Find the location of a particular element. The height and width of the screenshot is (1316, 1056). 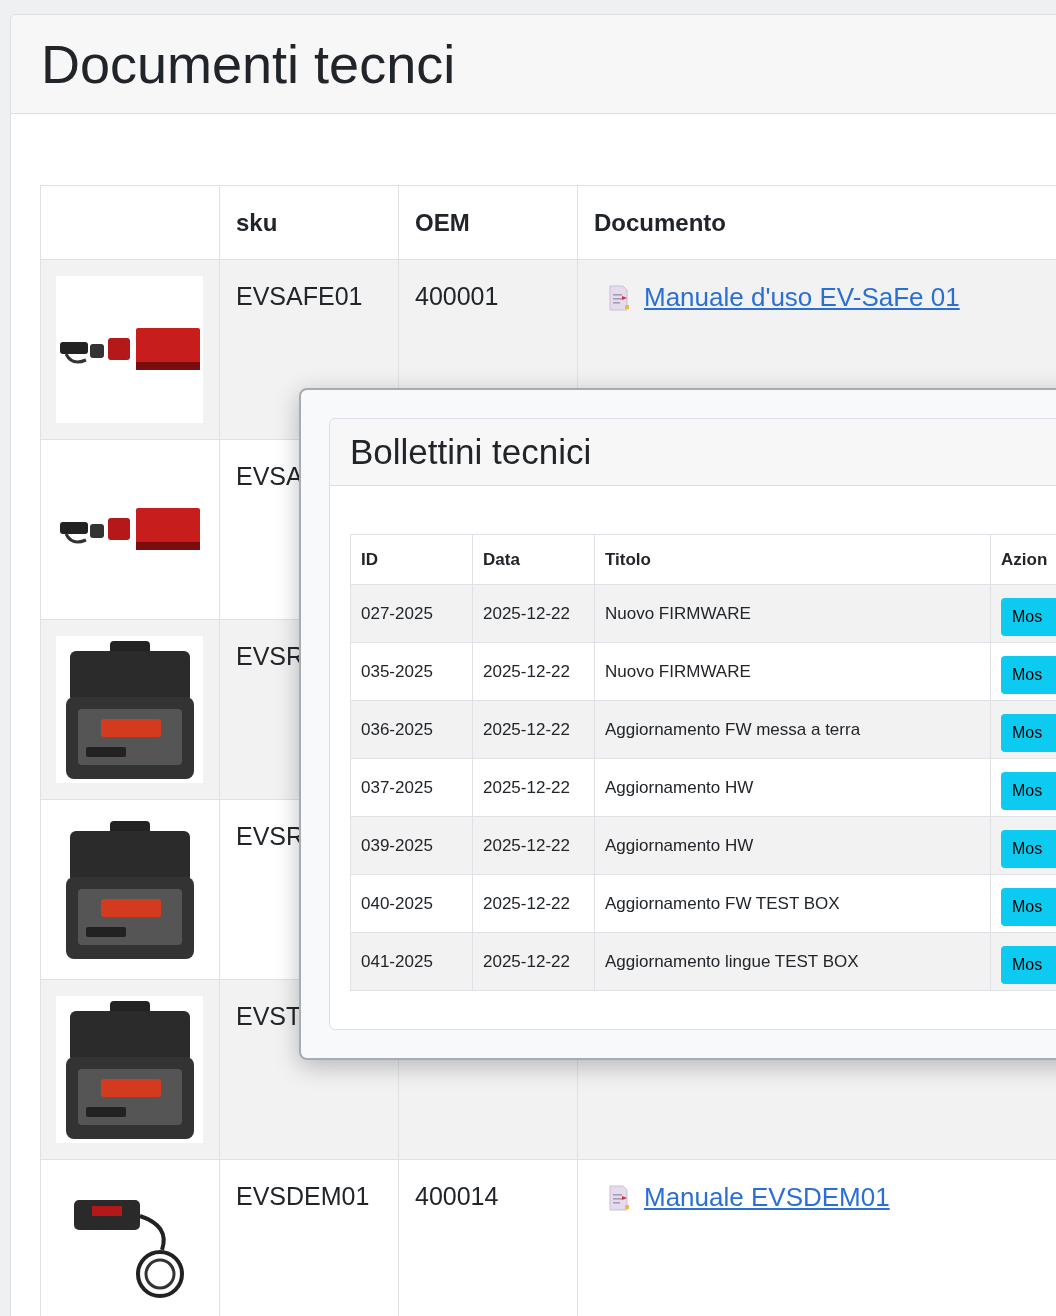

id-cell: 039-2025 is located at coordinates (411, 845).